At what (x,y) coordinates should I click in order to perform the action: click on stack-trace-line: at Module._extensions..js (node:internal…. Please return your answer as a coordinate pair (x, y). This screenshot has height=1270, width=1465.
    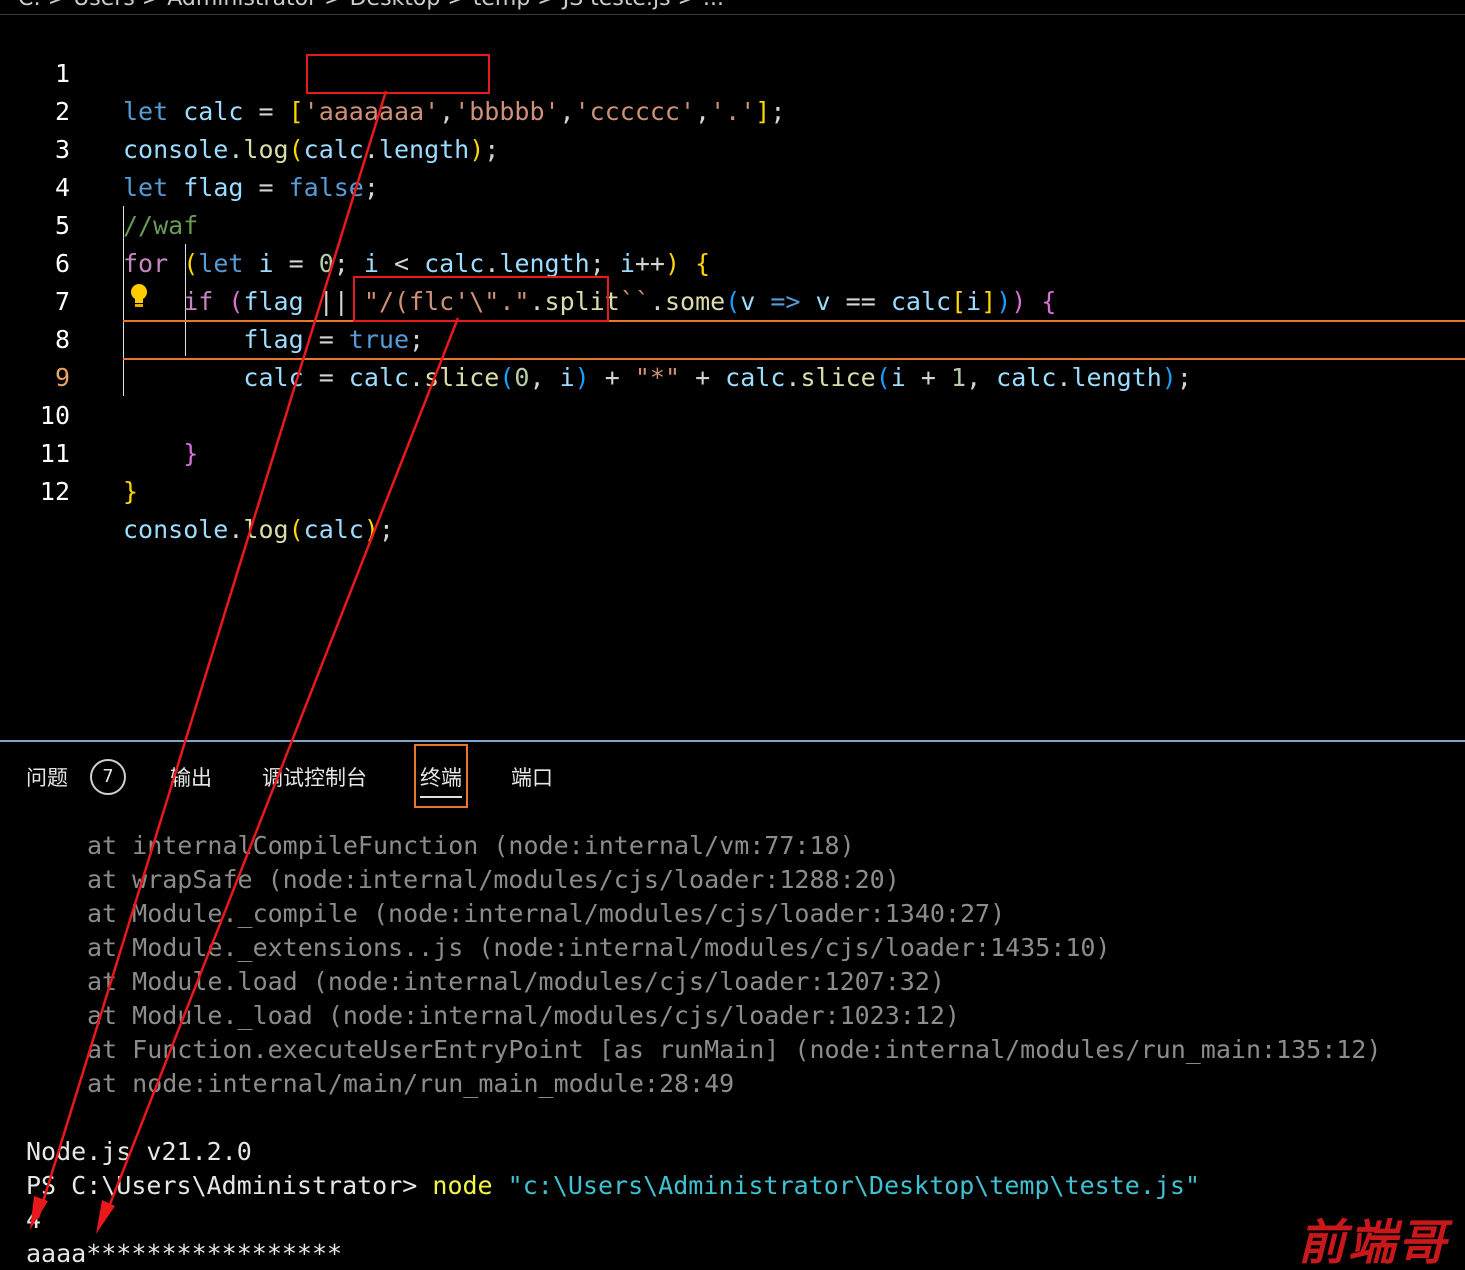
    Looking at the image, I should click on (599, 947).